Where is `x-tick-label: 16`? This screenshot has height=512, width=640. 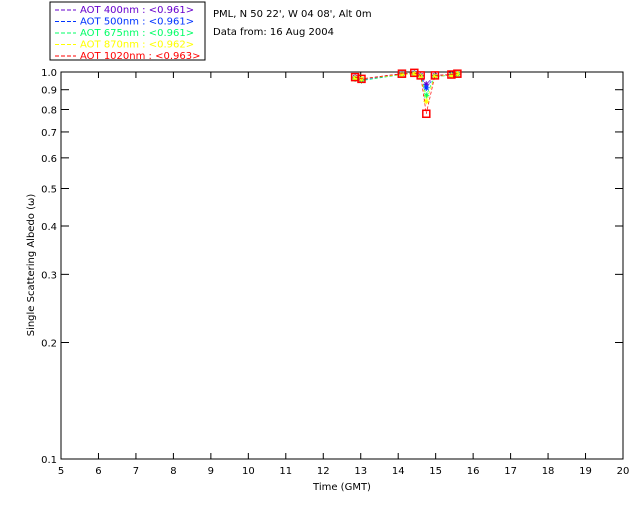 x-tick-label: 16 is located at coordinates (473, 471).